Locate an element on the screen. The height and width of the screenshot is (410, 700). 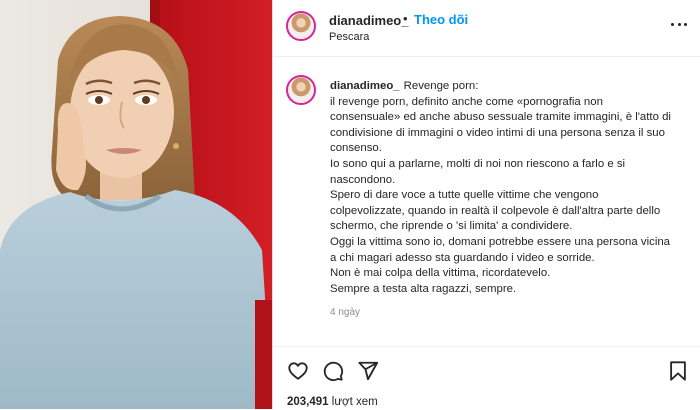
caption-line: nascondono. is located at coordinates (363, 179).